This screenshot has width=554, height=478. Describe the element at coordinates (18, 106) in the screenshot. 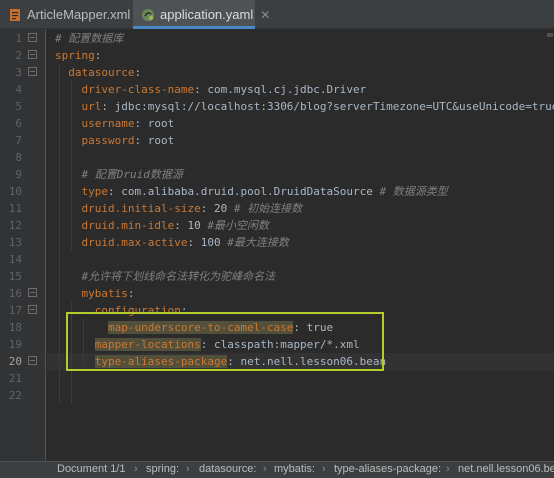

I see `line-number: 5` at that location.